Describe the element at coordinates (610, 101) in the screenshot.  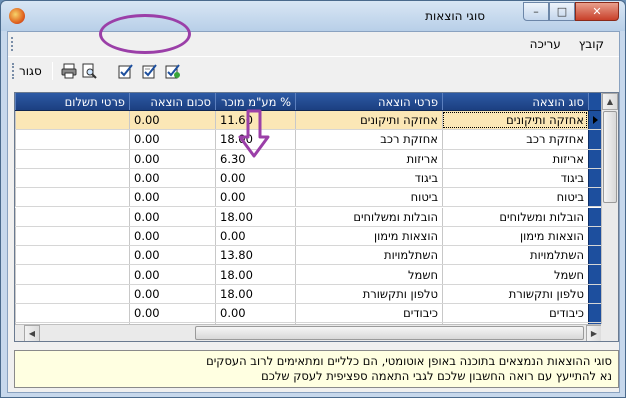
I see `scroll-up-button: ▲` at that location.